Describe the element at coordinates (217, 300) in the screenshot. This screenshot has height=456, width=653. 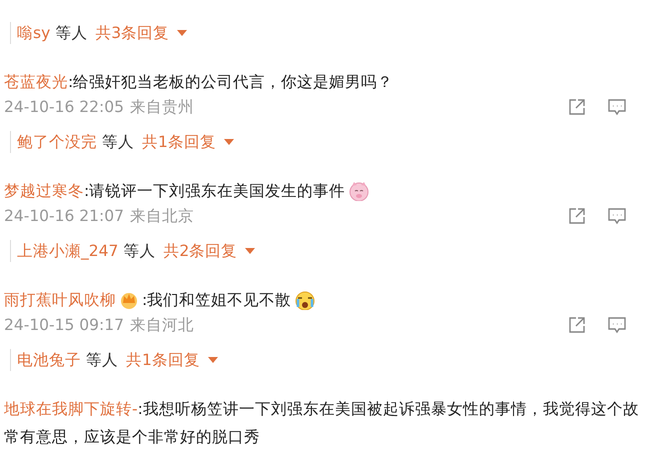
I see `comment-text: :我们和笠姐不见不散` at that location.